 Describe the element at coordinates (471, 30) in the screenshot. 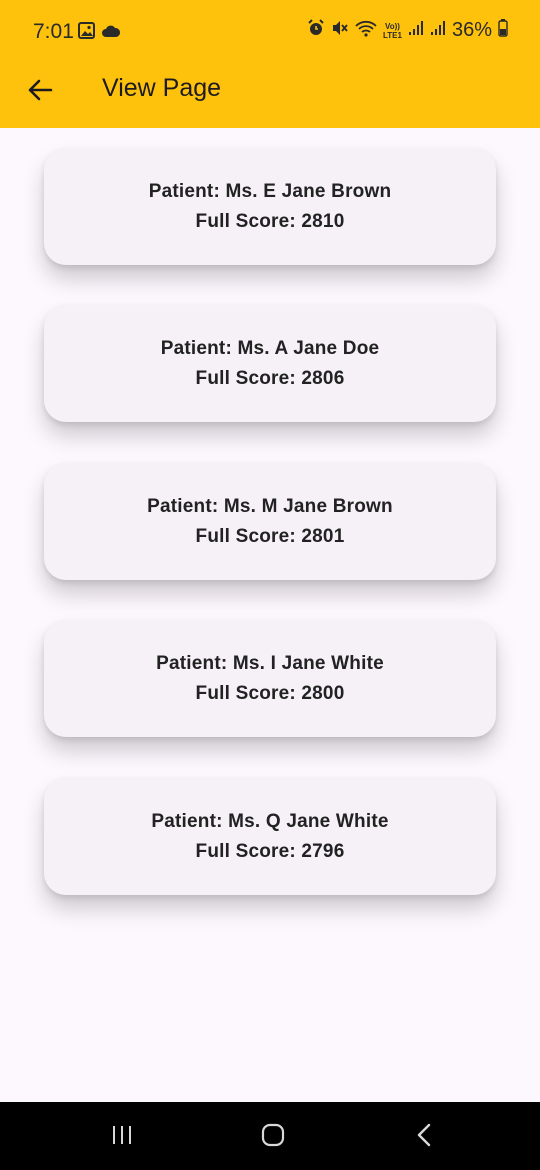

I see `battery-percent: 36%` at that location.